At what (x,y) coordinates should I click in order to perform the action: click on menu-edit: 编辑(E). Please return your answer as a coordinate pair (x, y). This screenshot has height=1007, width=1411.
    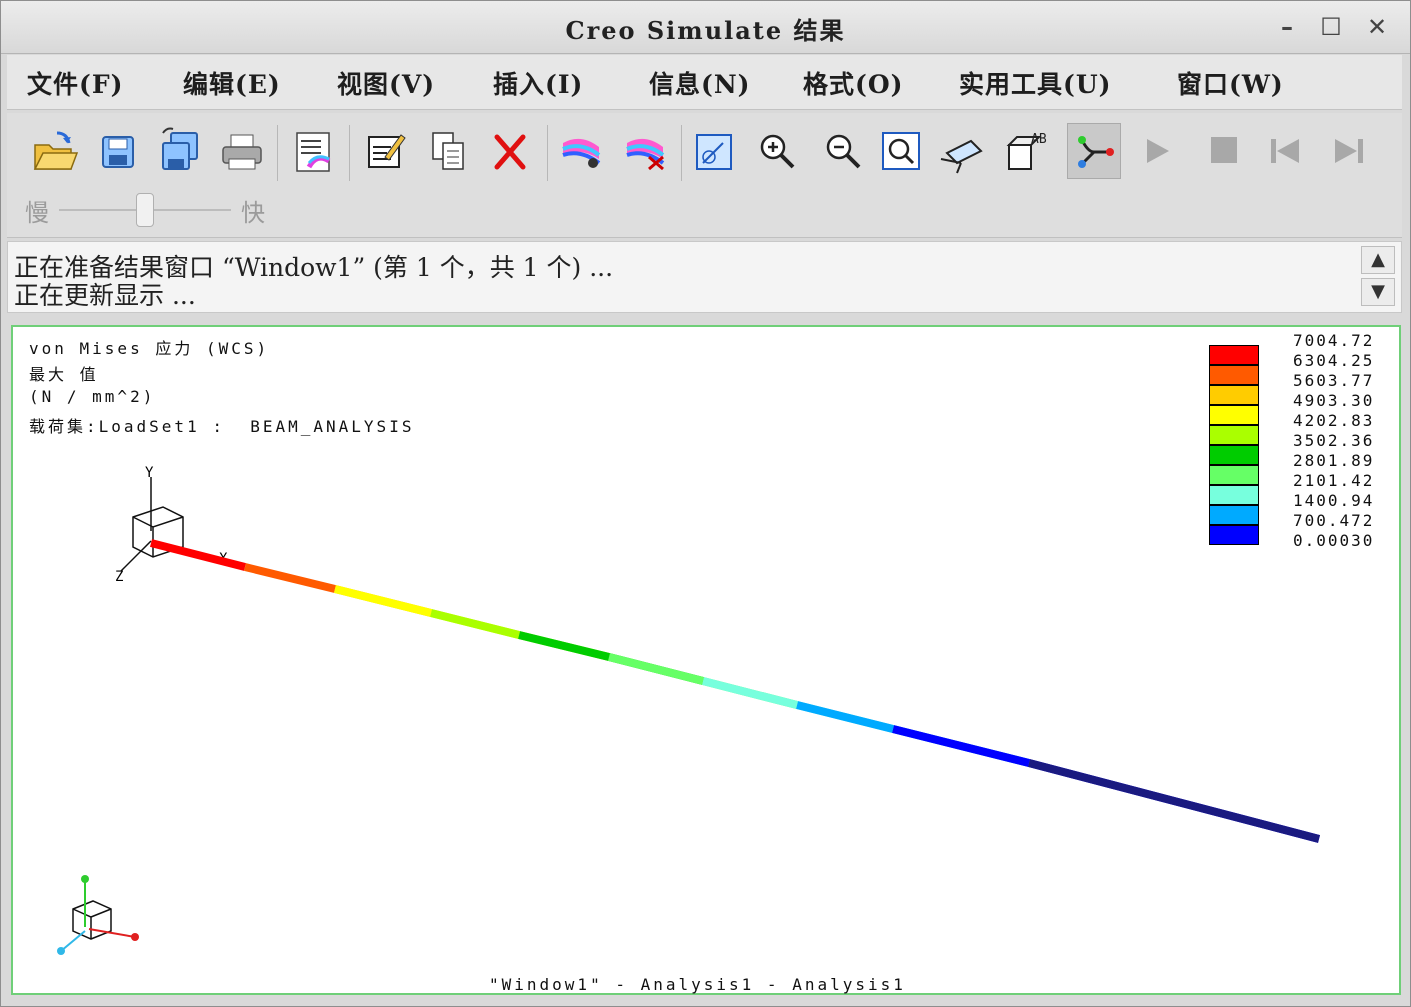
    Looking at the image, I should click on (232, 83).